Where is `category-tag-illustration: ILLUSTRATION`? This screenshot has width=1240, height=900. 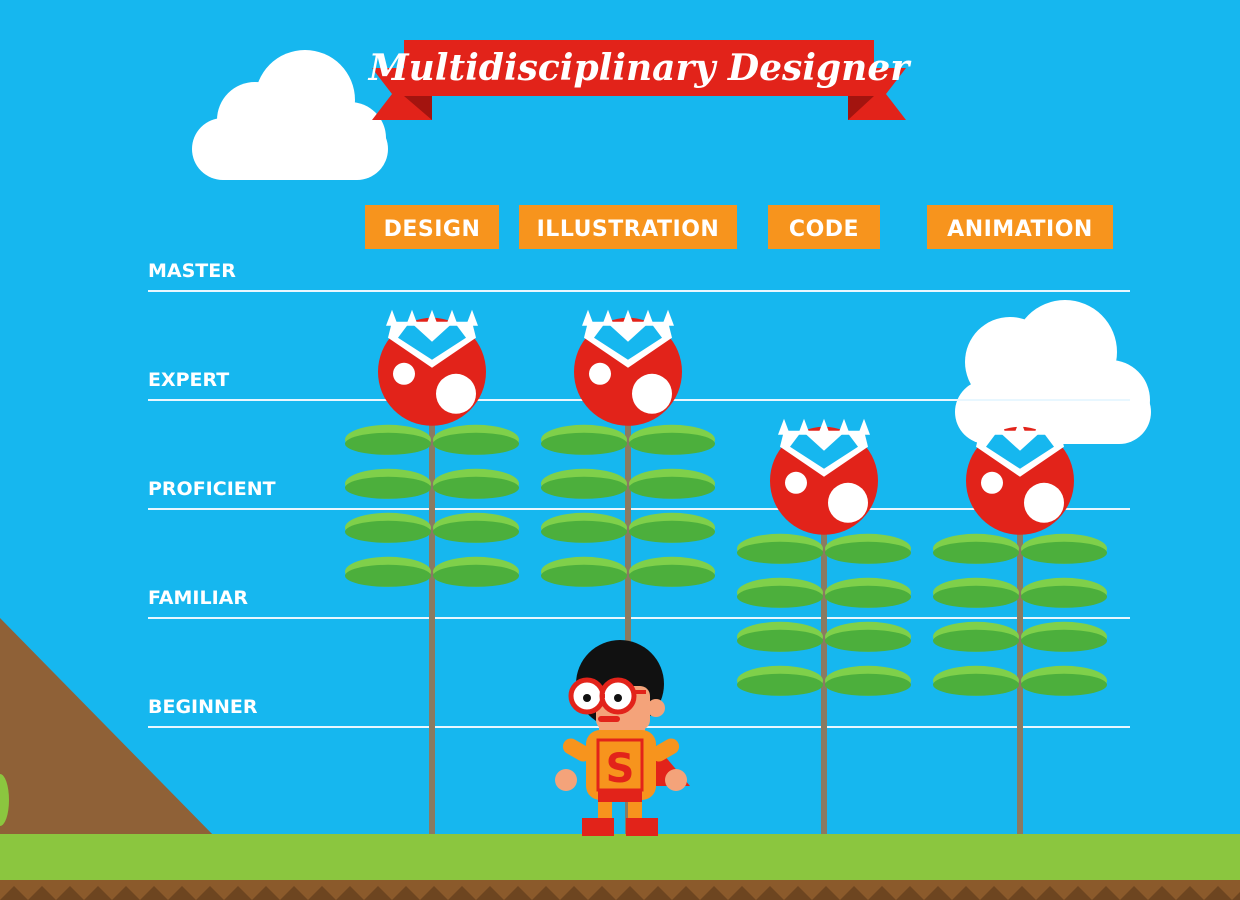
category-tag-illustration: ILLUSTRATION is located at coordinates (628, 227).